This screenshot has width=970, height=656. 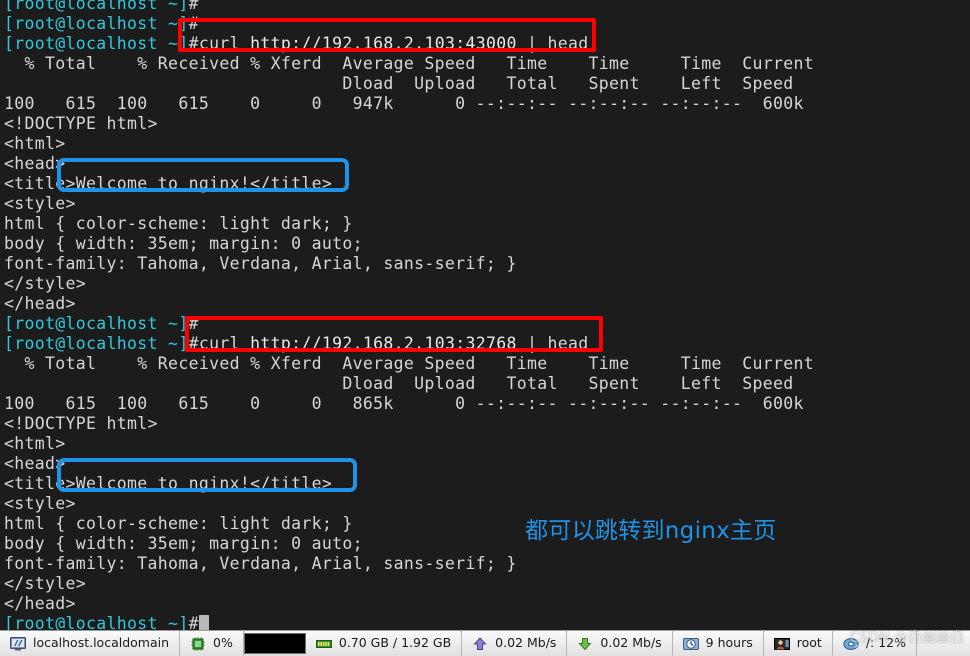 I want to click on status-uptime-label: 9 hours, so click(x=729, y=643).